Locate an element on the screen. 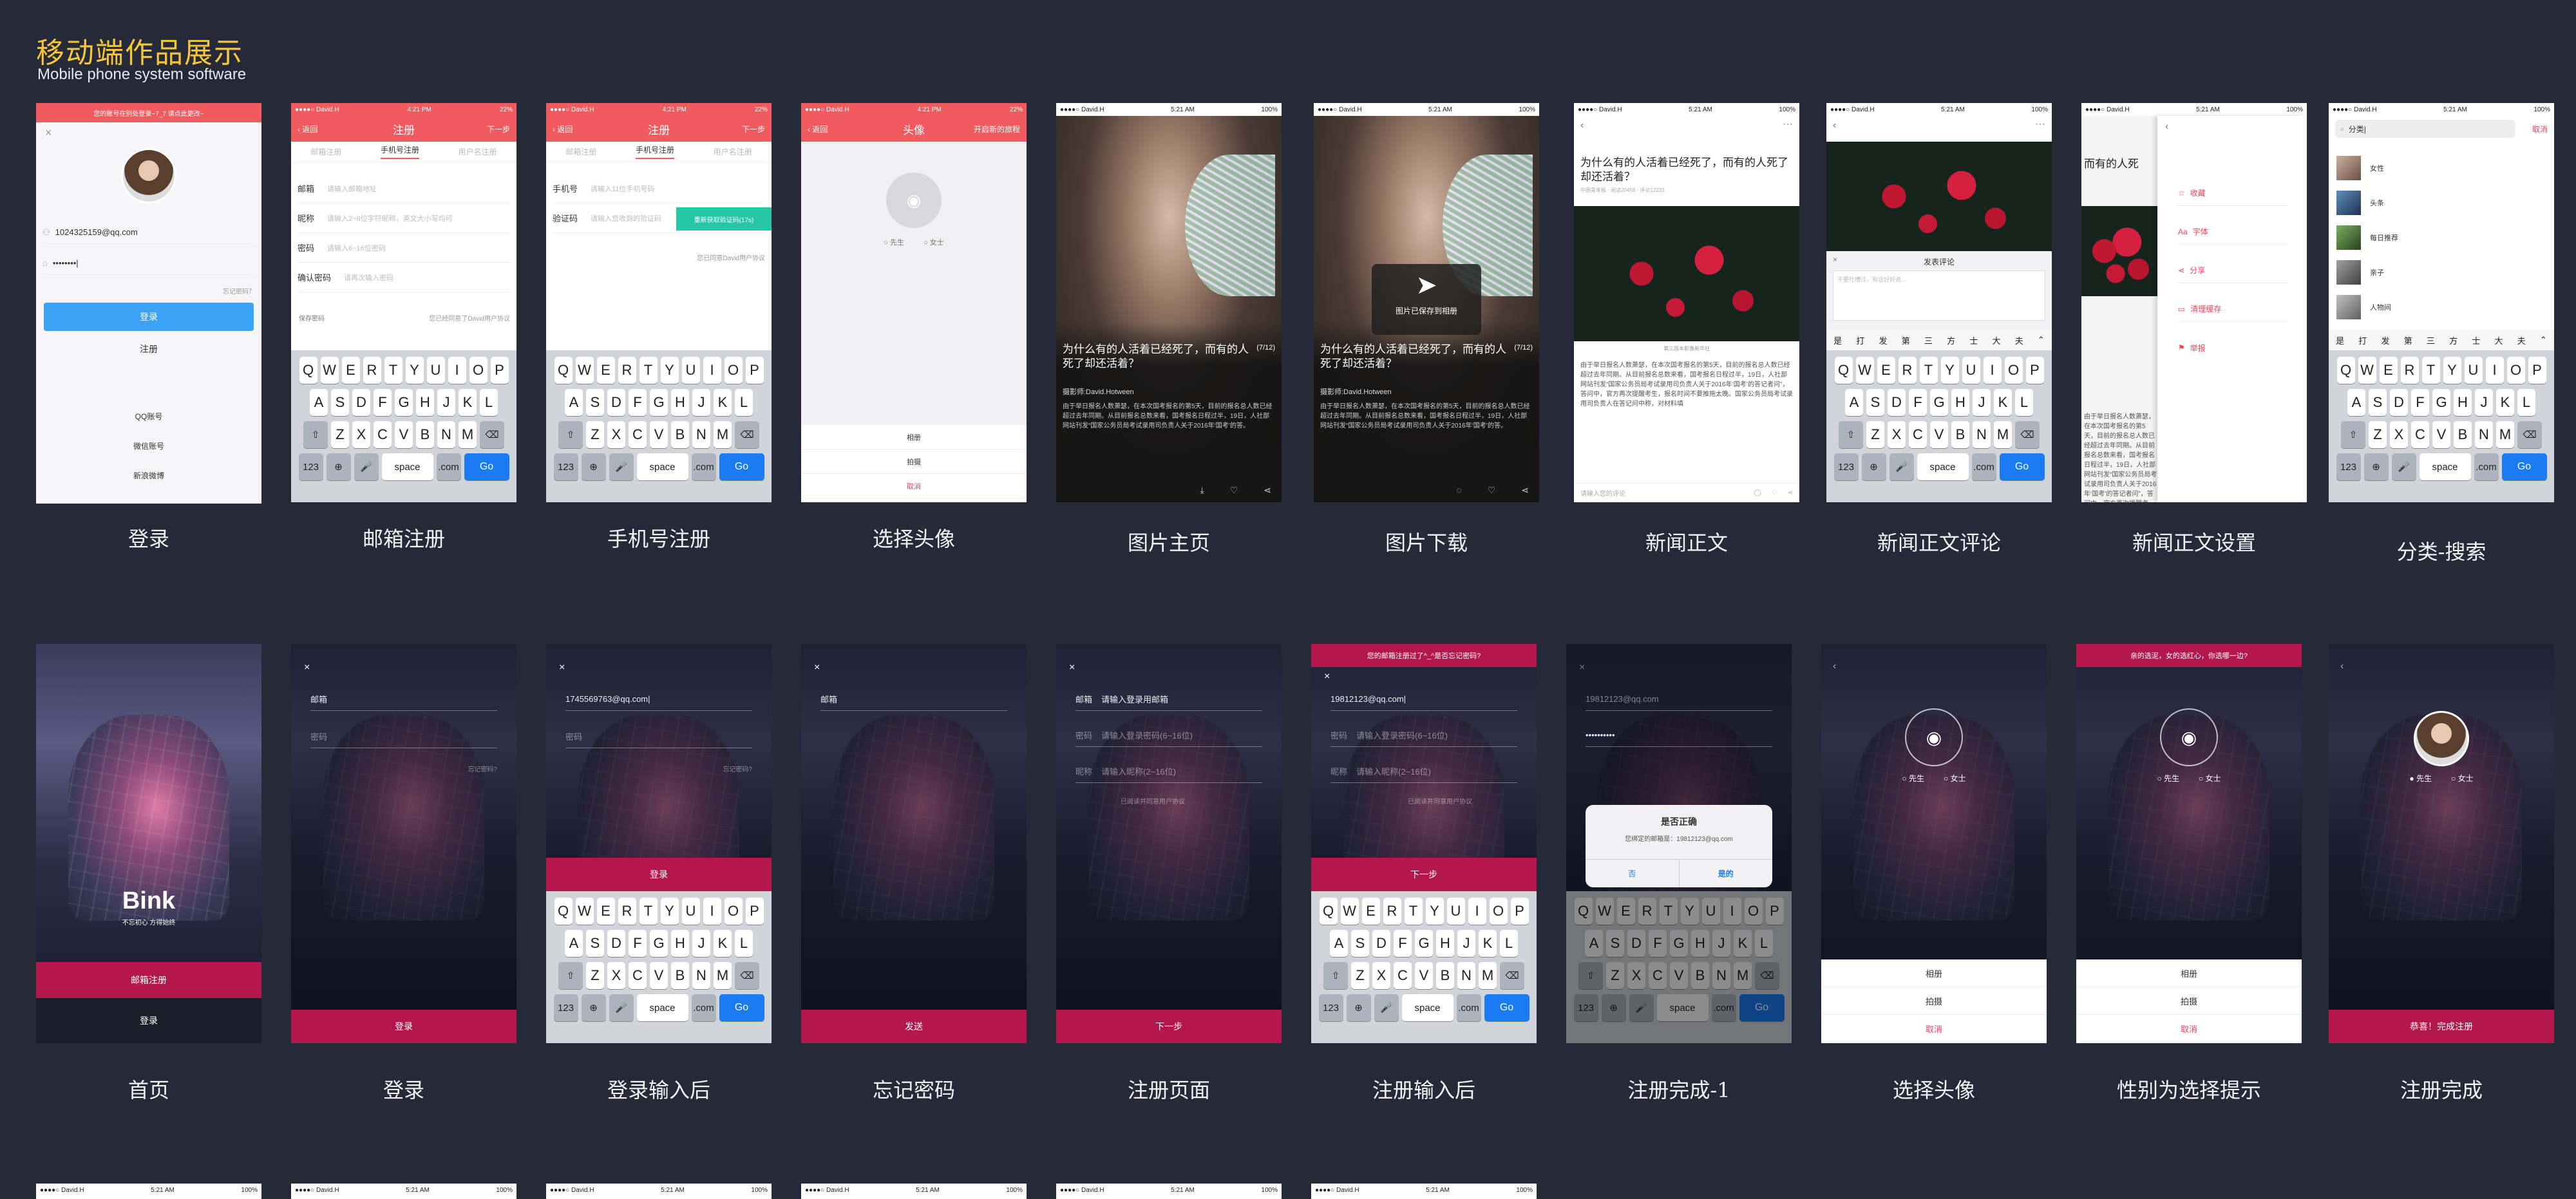 Image resolution: width=2576 pixels, height=1199 pixels. password-field: 密码 is located at coordinates (658, 736).